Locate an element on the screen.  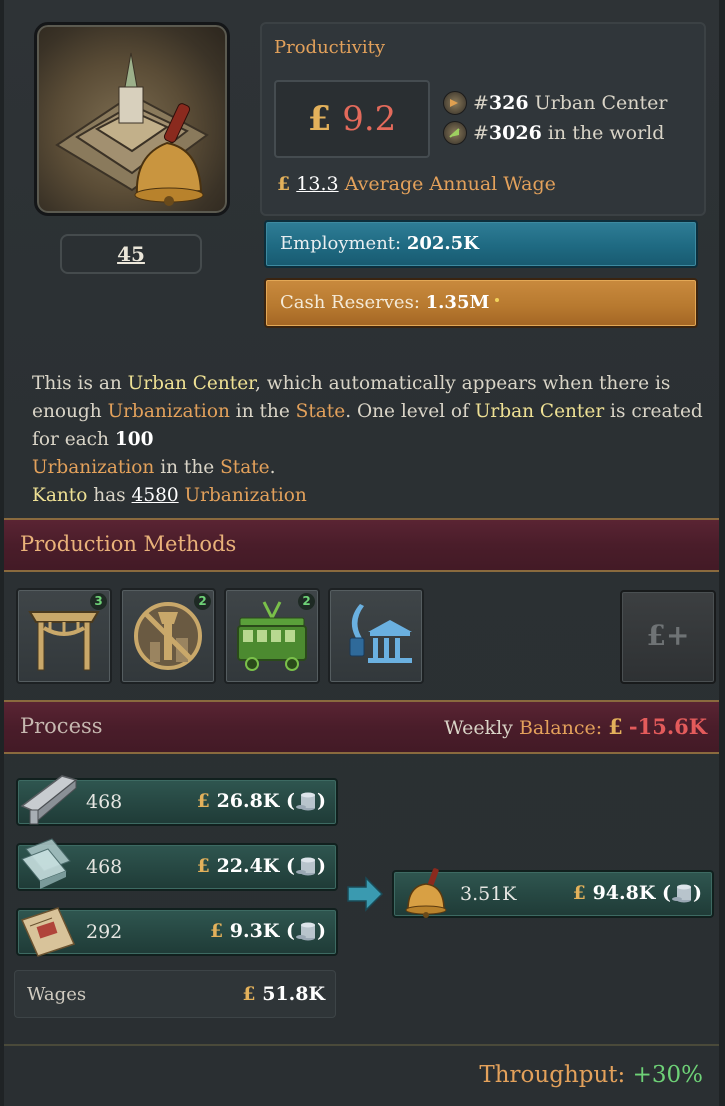
no-street-lighting-icon is located at coordinates (168, 636).